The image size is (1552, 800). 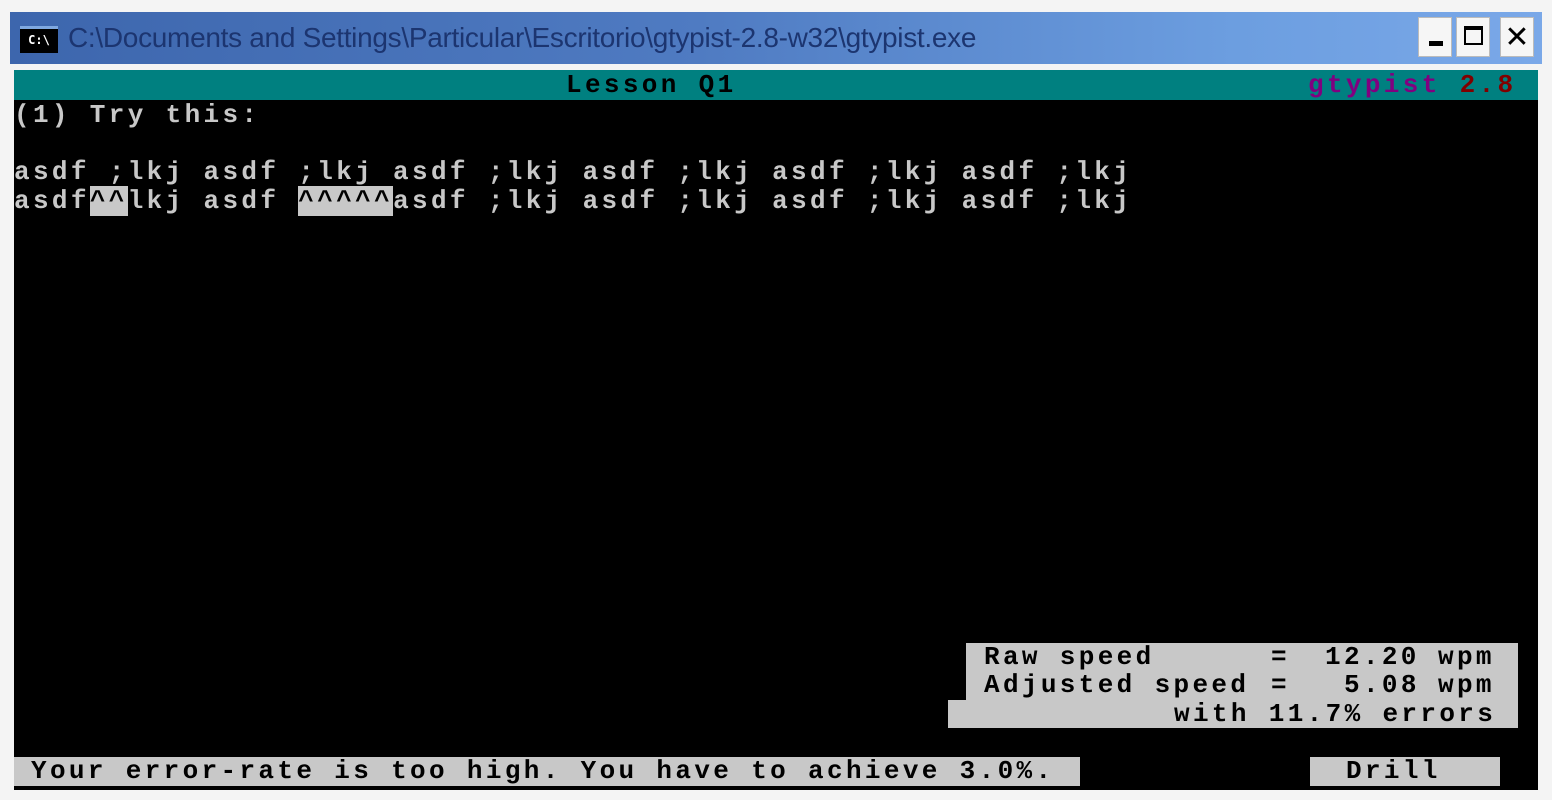 What do you see at coordinates (1435, 37) in the screenshot?
I see `minimize-button` at bounding box center [1435, 37].